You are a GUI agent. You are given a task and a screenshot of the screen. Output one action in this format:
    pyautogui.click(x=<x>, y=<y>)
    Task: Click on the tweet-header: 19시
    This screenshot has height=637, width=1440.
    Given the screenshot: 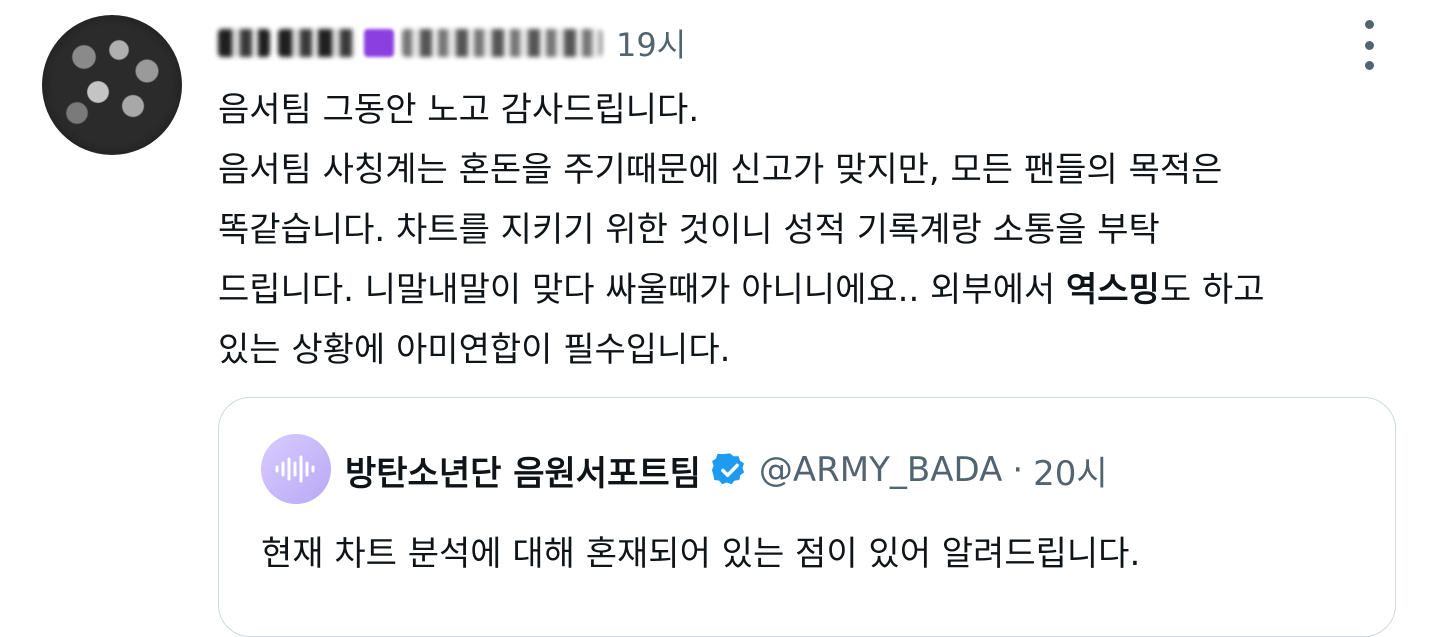 What is the action you would take?
    pyautogui.click(x=452, y=43)
    